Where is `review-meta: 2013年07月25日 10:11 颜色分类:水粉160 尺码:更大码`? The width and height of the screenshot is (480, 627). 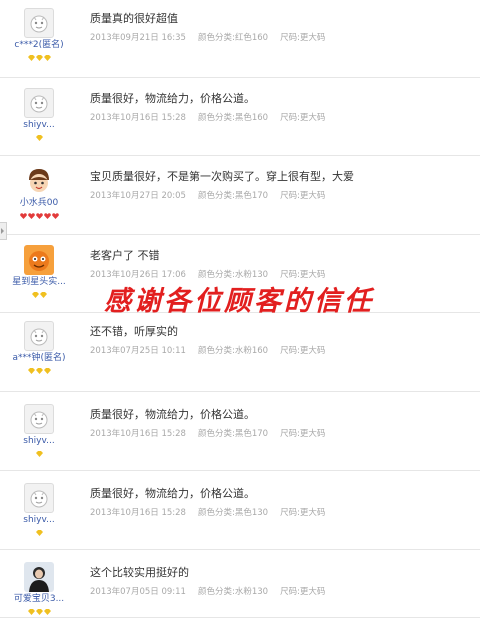 review-meta: 2013年07月25日 10:11 颜色分类:水粉160 尺码:更大码 is located at coordinates (280, 351).